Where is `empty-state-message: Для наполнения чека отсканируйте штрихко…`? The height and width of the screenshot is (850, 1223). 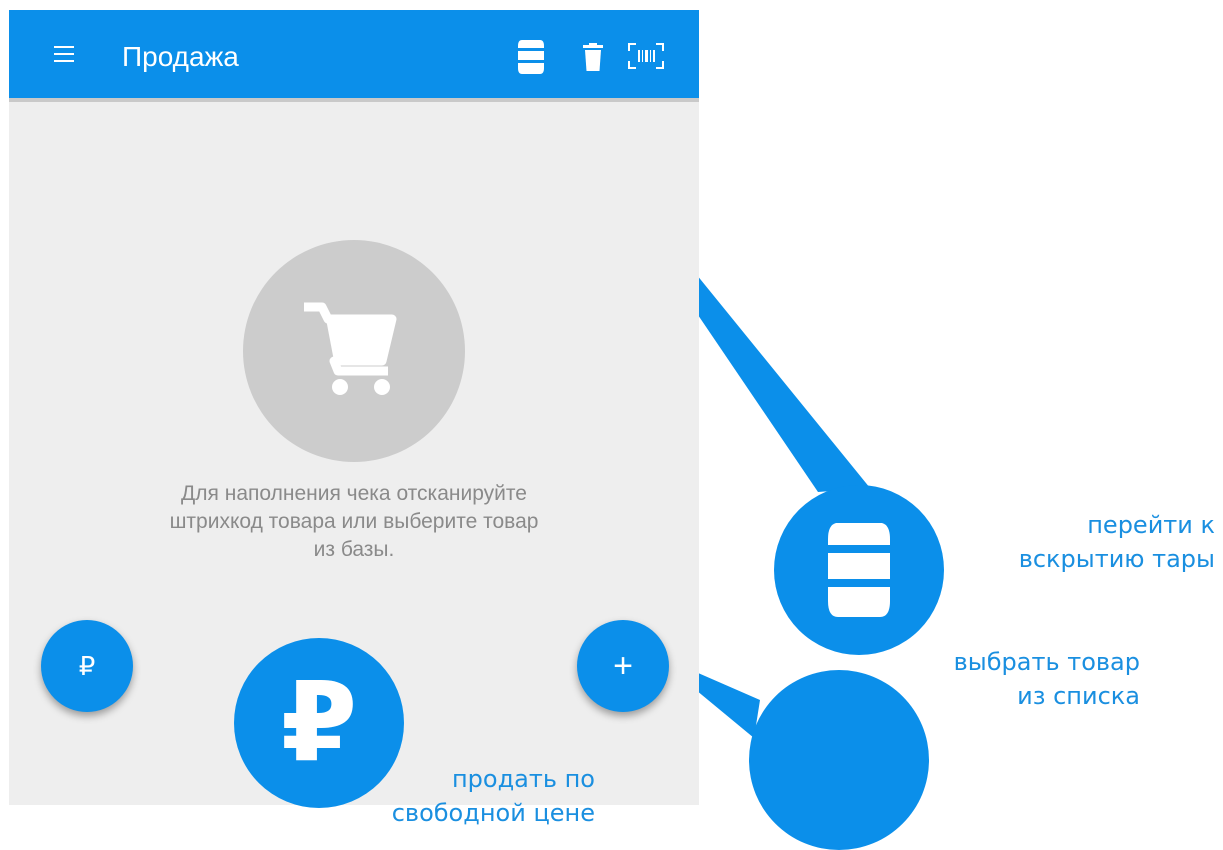 empty-state-message: Для наполнения чека отсканируйте штрихко… is located at coordinates (354, 522).